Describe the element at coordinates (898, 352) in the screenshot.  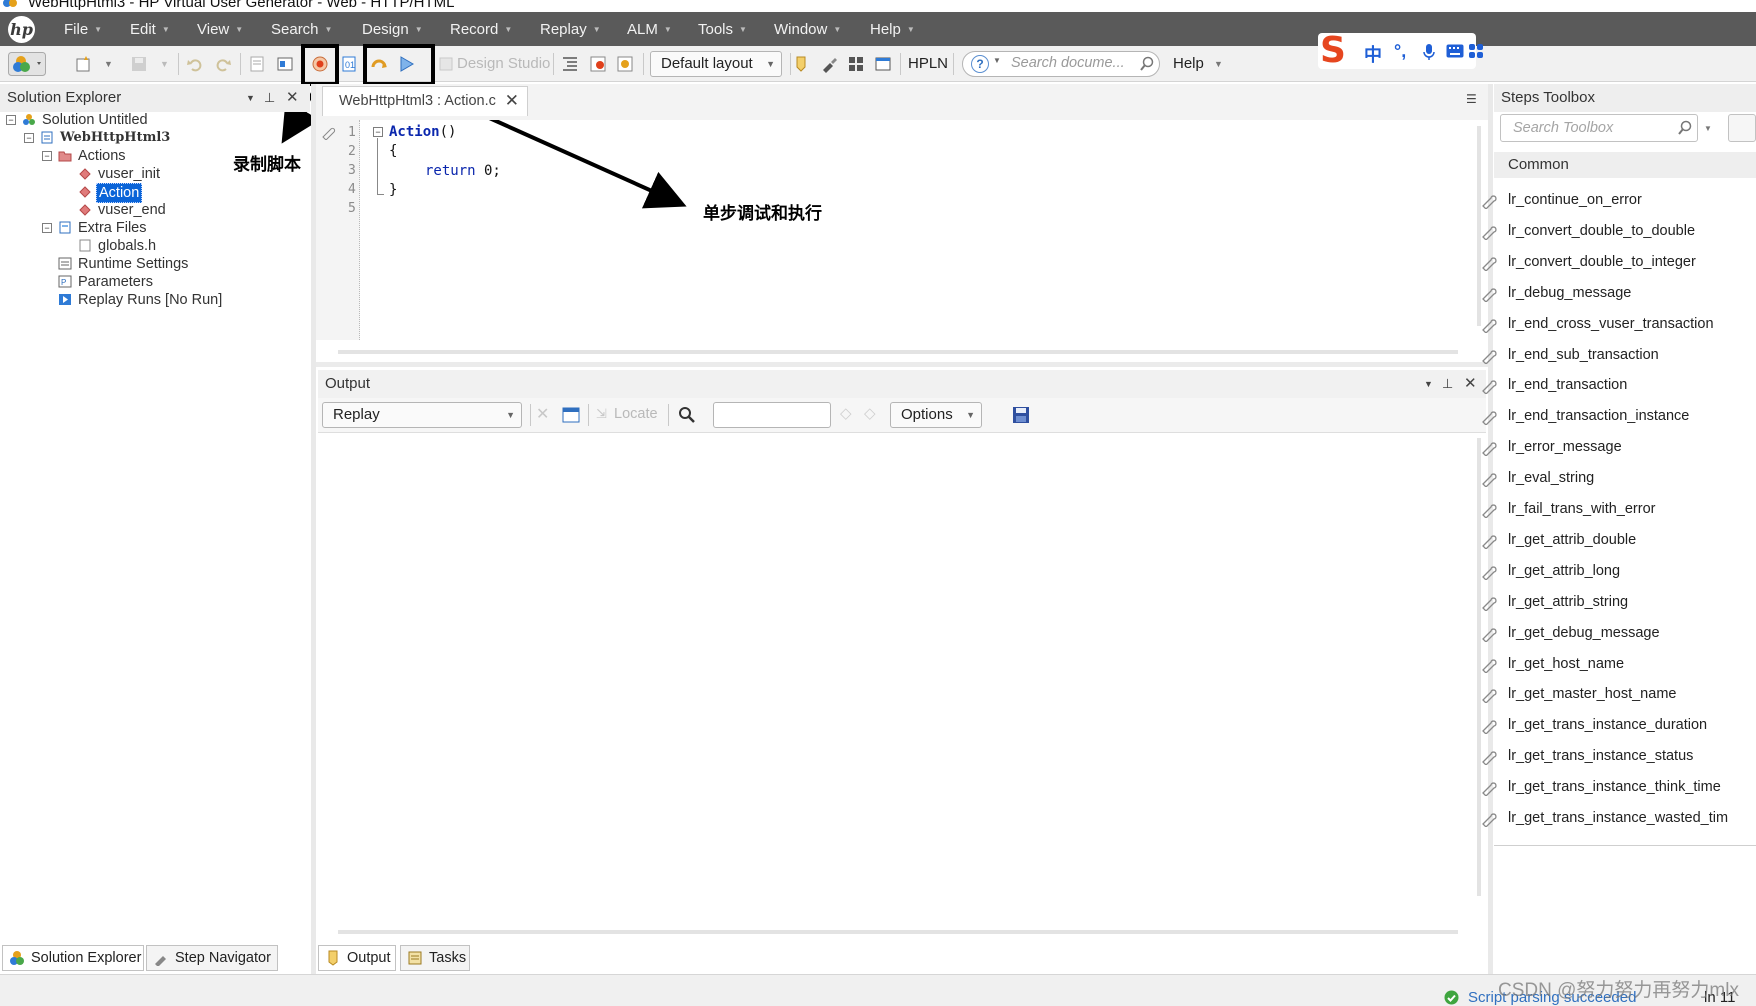
I see `editor-hscrollbar` at that location.